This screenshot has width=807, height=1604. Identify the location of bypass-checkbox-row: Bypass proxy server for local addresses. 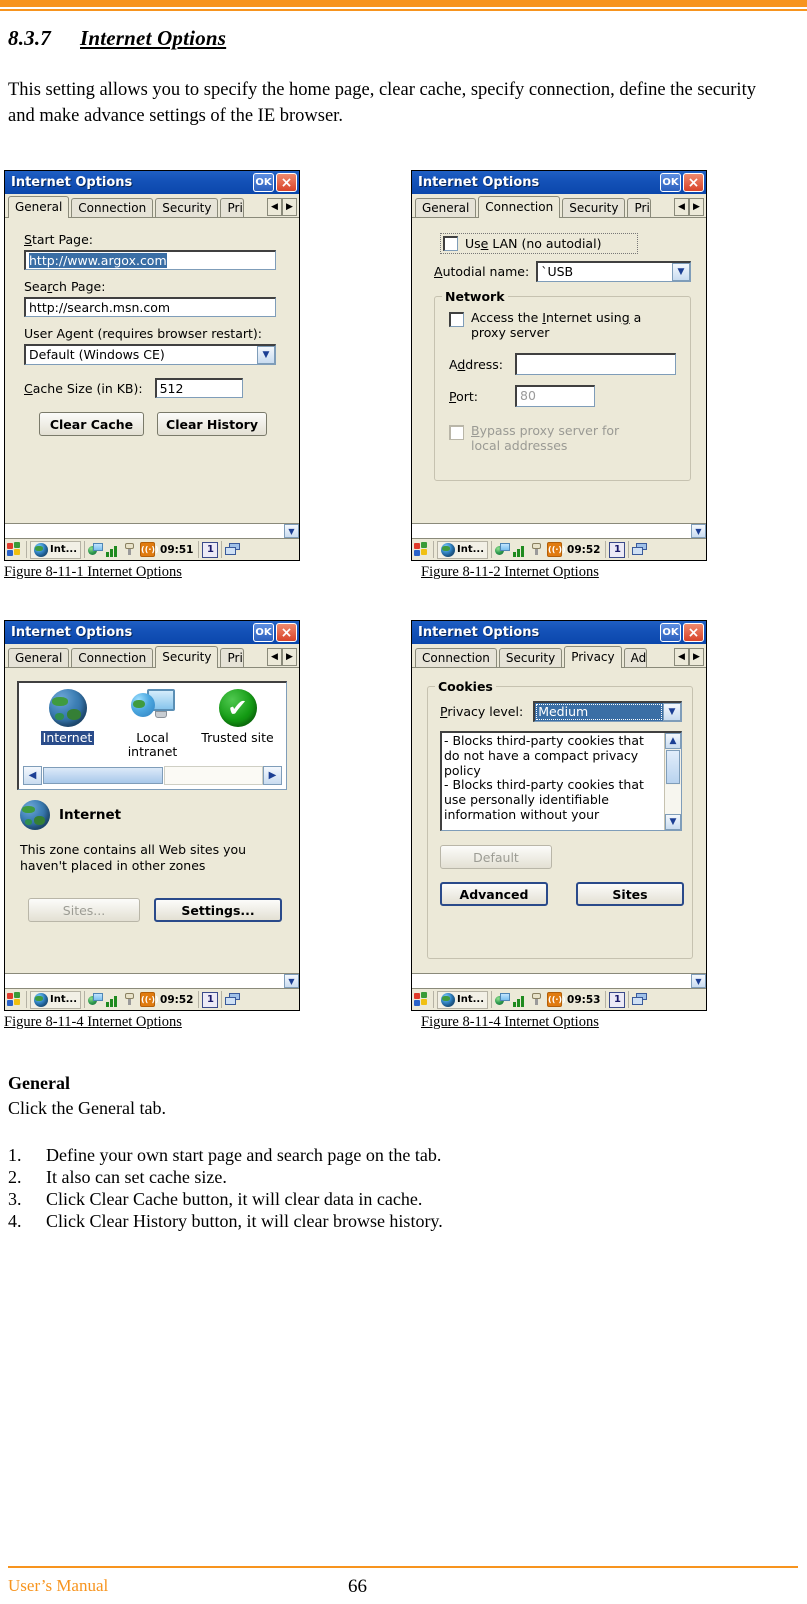
(565, 438).